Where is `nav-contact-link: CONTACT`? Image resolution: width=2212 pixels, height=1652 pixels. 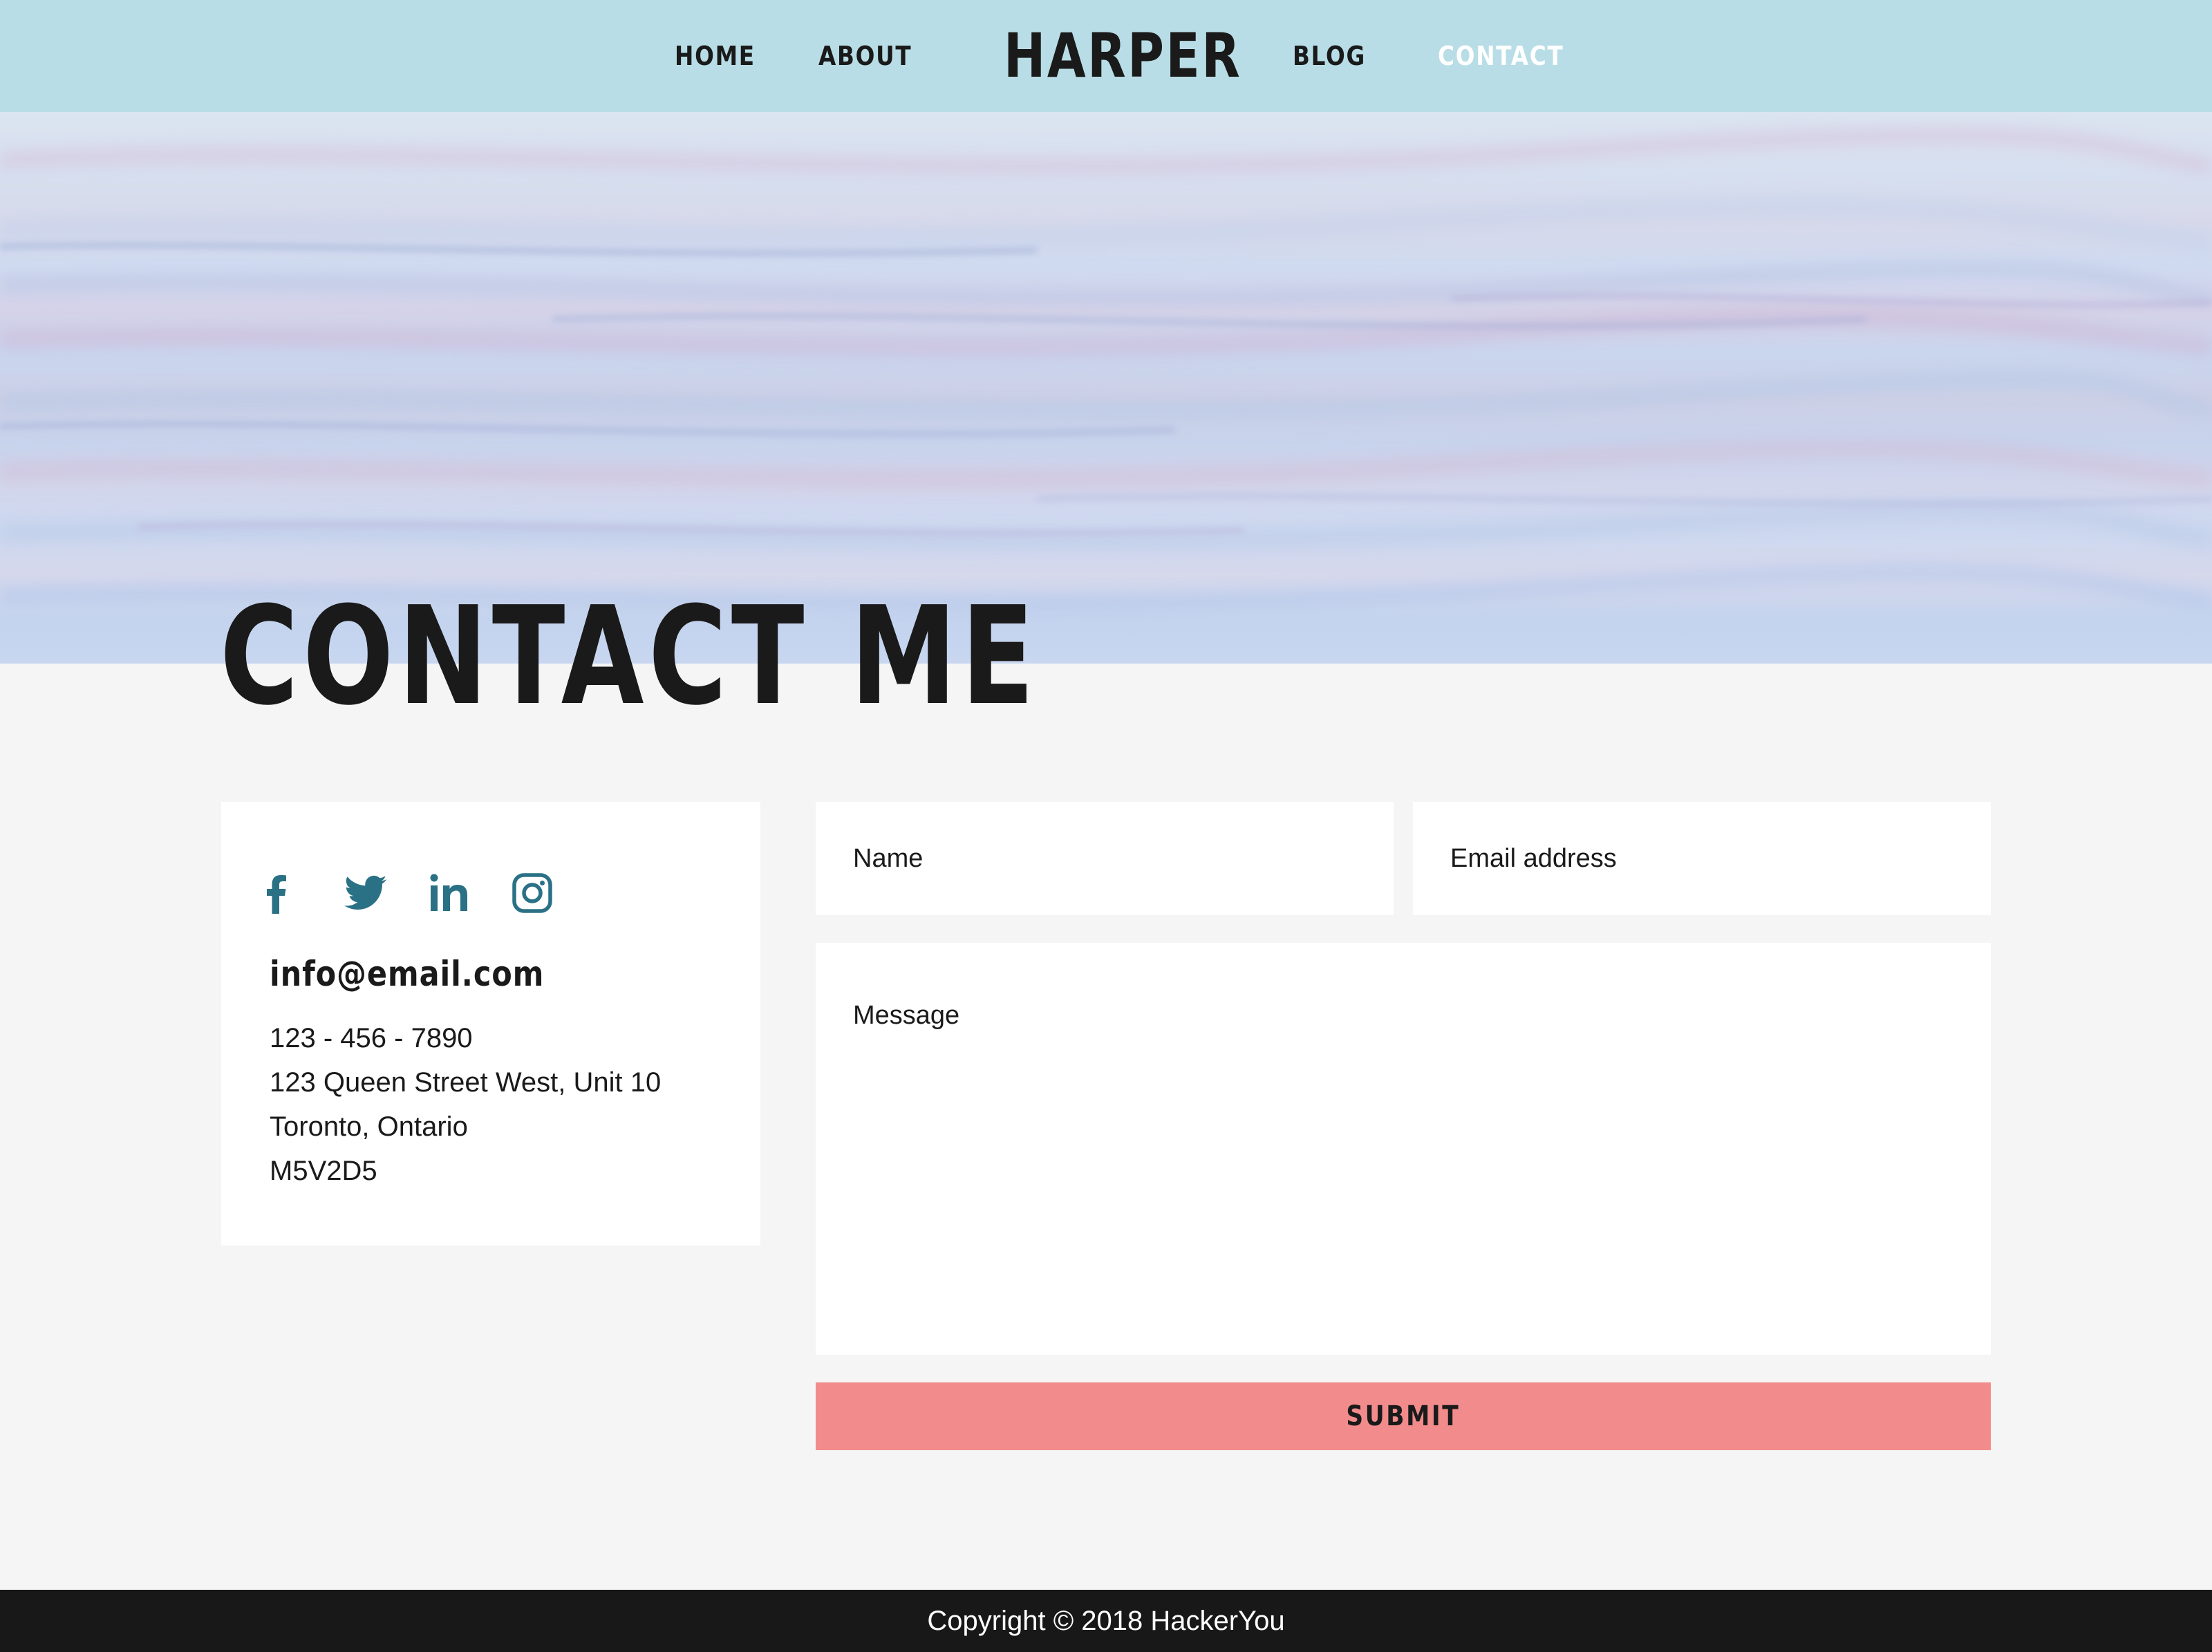 nav-contact-link: CONTACT is located at coordinates (1501, 56).